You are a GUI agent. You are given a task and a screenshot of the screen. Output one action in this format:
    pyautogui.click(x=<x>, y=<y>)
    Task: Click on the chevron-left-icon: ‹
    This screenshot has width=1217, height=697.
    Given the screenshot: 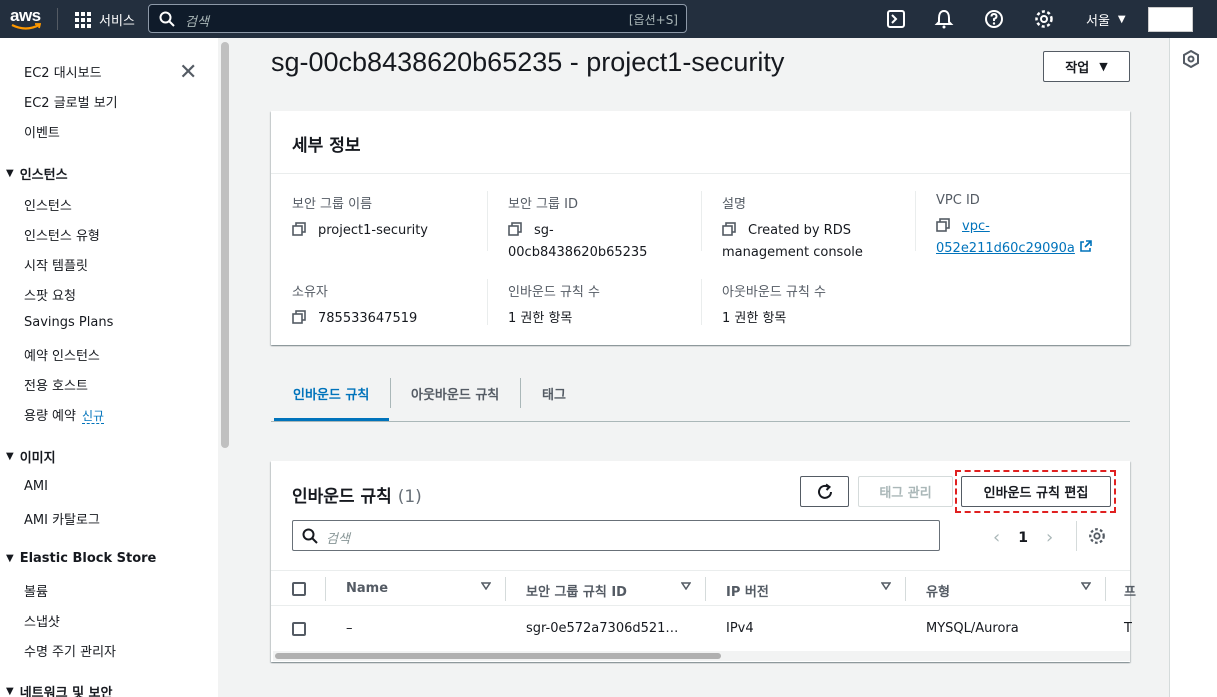 What is the action you would take?
    pyautogui.click(x=996, y=537)
    